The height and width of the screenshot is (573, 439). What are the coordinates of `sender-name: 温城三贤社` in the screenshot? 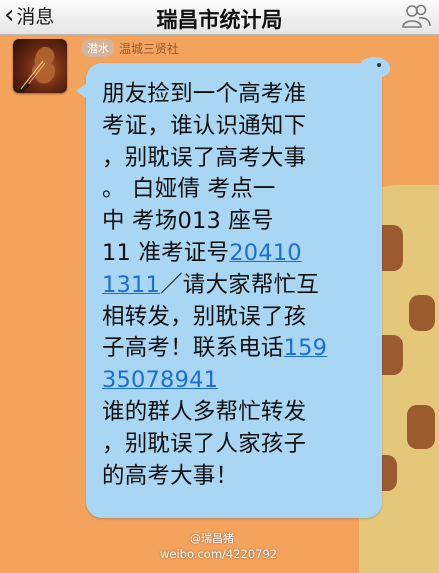 It's located at (149, 48).